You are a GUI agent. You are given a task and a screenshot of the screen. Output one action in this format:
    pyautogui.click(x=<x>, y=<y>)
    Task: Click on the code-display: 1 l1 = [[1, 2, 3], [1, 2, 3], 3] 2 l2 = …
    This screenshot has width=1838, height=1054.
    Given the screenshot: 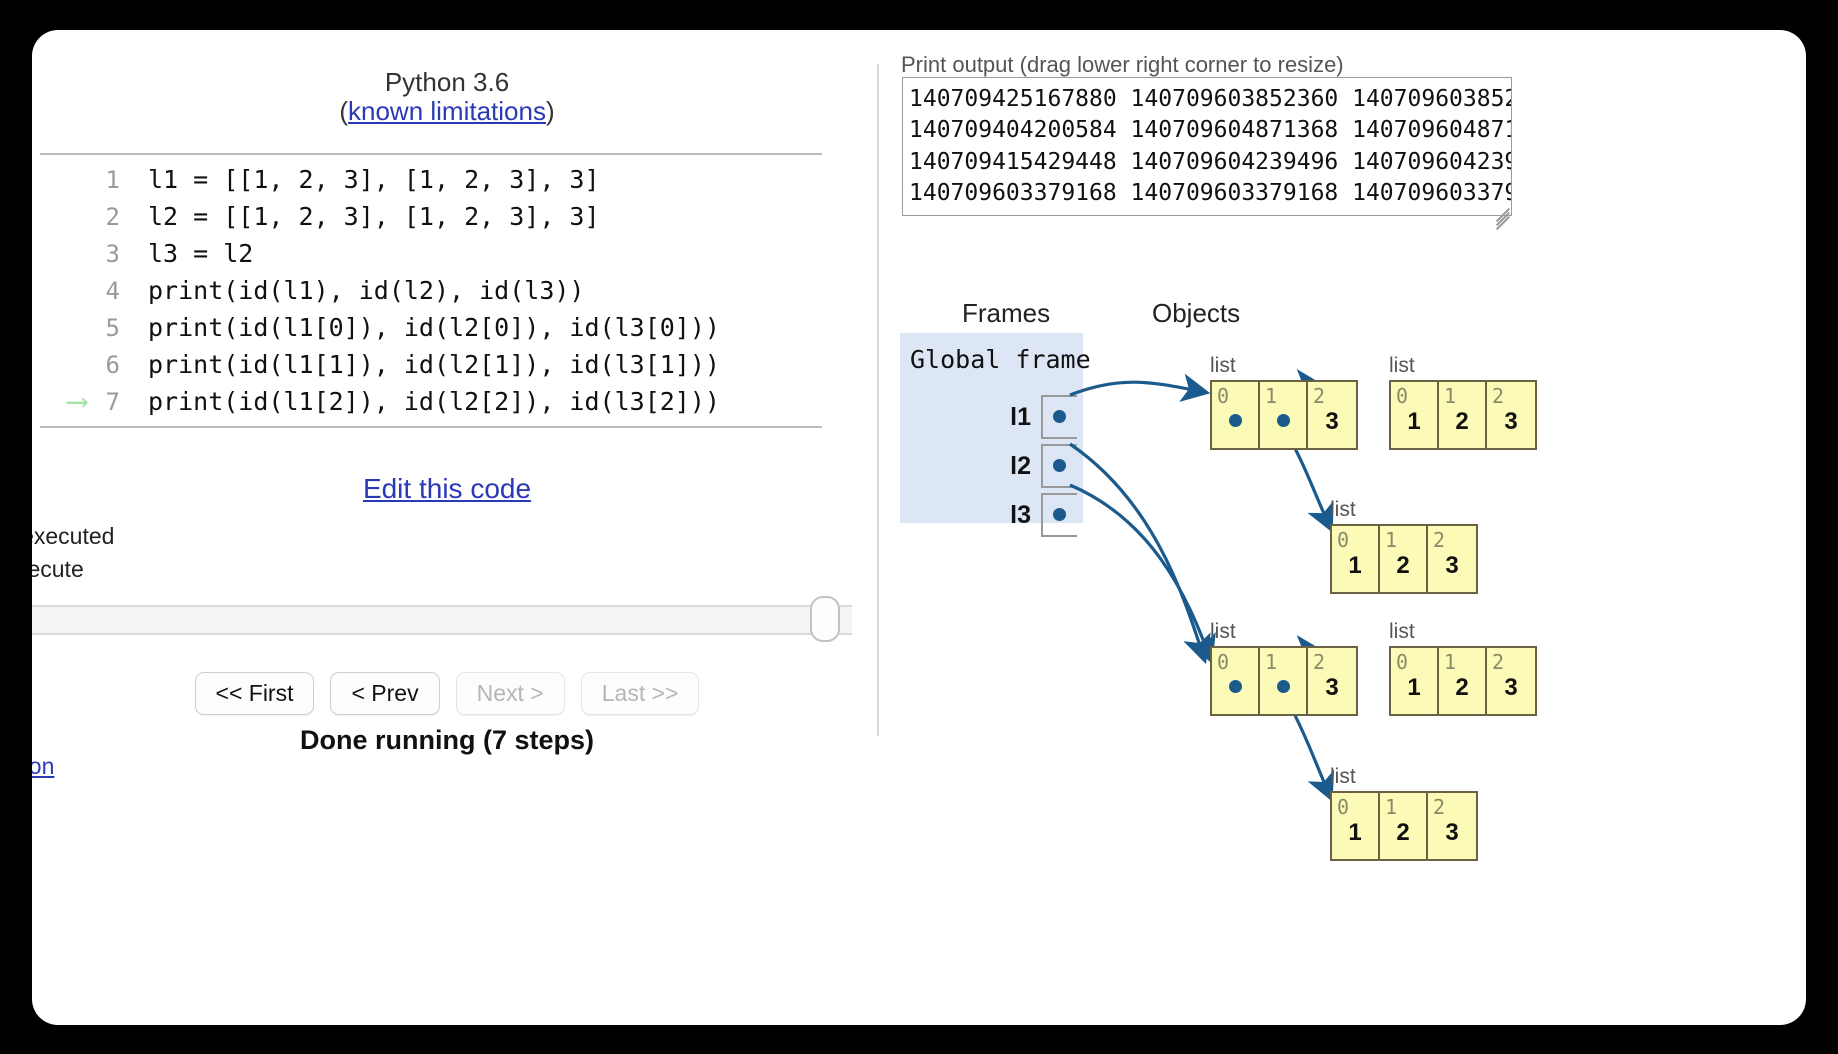 What is the action you would take?
    pyautogui.click(x=431, y=290)
    